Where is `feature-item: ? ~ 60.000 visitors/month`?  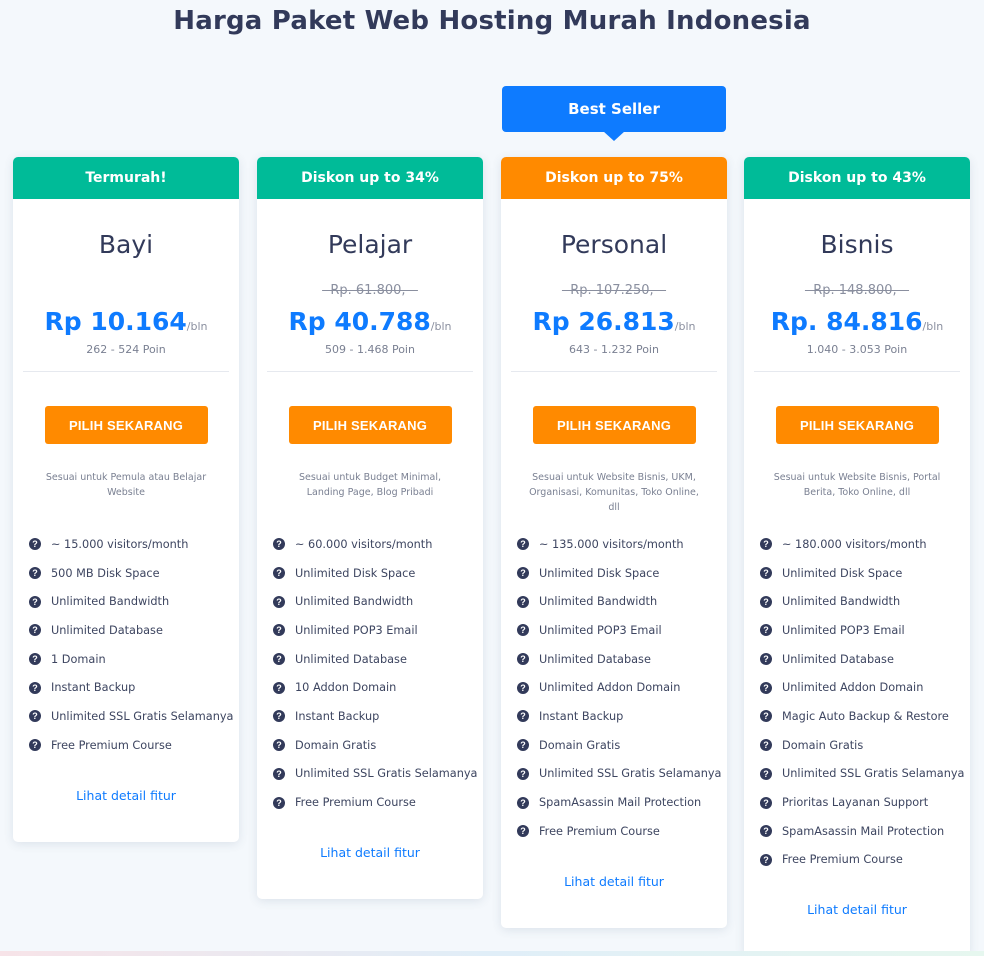 feature-item: ? ~ 60.000 visitors/month is located at coordinates (378, 544).